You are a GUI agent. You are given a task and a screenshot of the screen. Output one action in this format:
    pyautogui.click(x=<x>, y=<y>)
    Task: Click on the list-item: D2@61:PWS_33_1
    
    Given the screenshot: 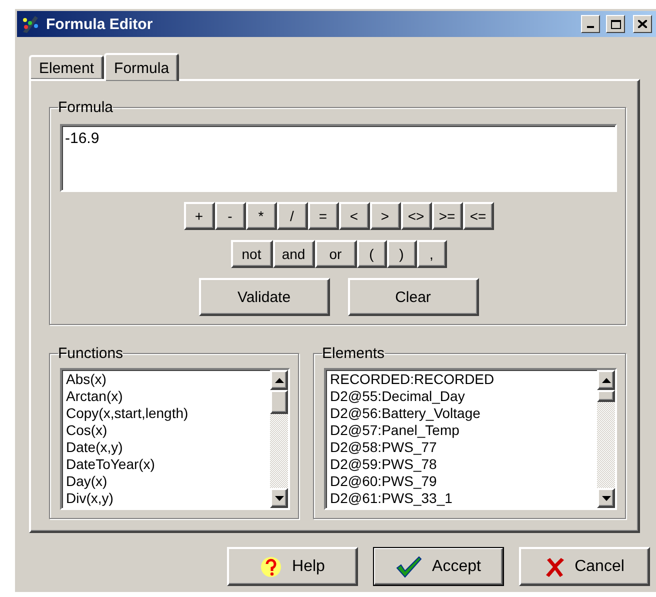 What is the action you would take?
    pyautogui.click(x=461, y=498)
    